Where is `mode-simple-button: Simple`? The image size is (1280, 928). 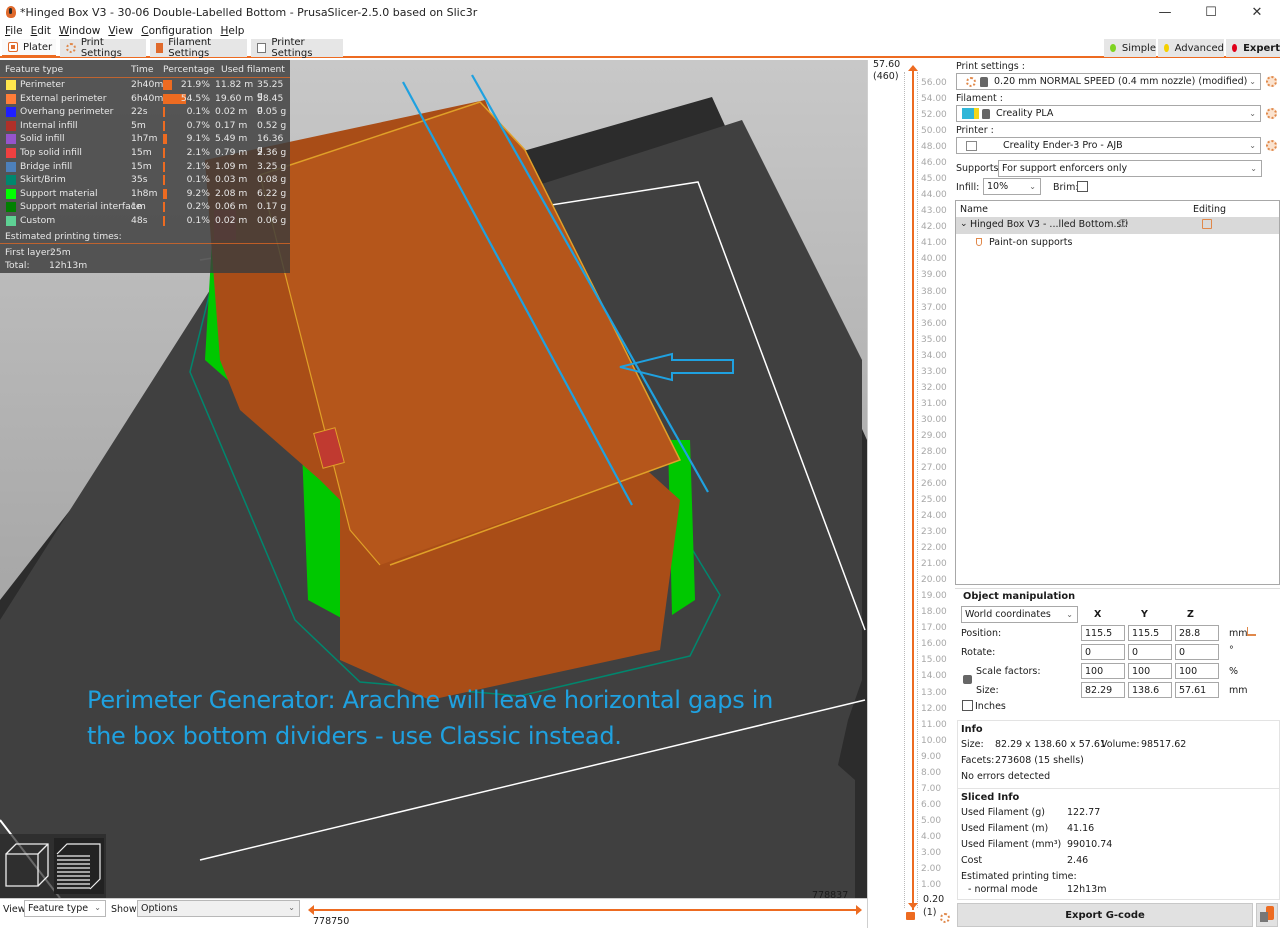
mode-simple-button: Simple is located at coordinates (1130, 48).